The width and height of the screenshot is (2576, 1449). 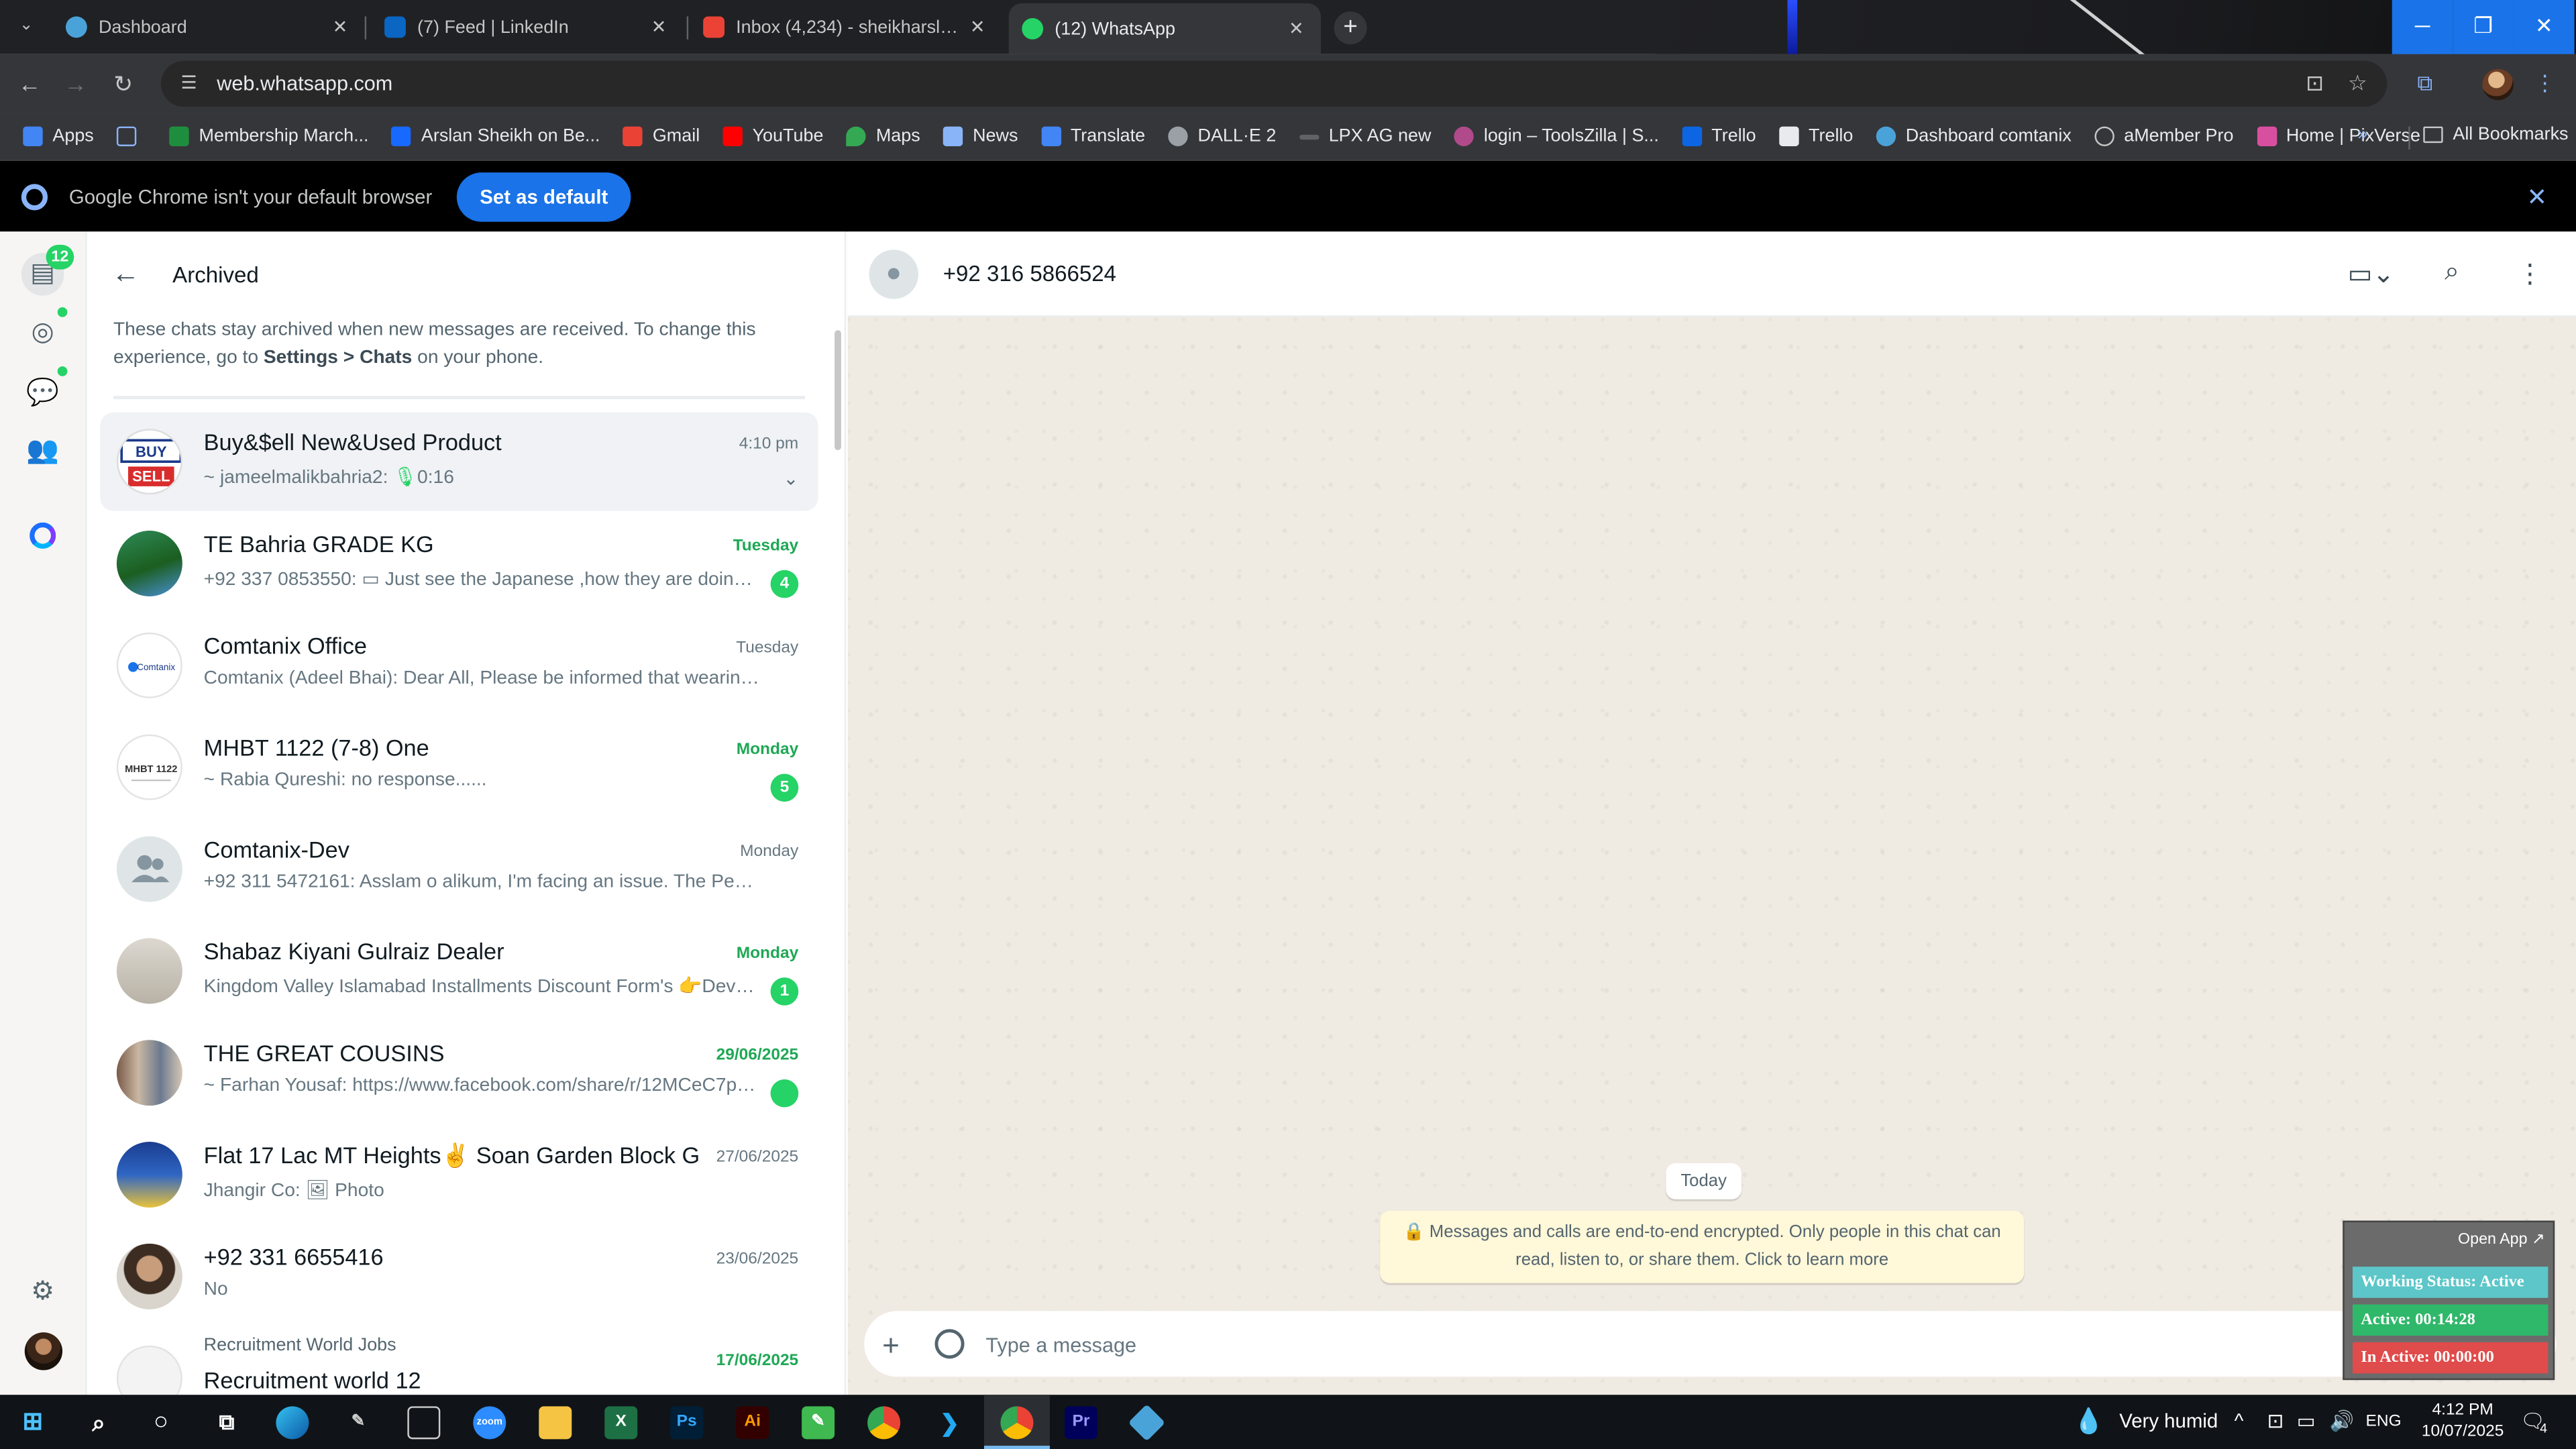 What do you see at coordinates (131, 136) in the screenshot?
I see `bookmark-grid` at bounding box center [131, 136].